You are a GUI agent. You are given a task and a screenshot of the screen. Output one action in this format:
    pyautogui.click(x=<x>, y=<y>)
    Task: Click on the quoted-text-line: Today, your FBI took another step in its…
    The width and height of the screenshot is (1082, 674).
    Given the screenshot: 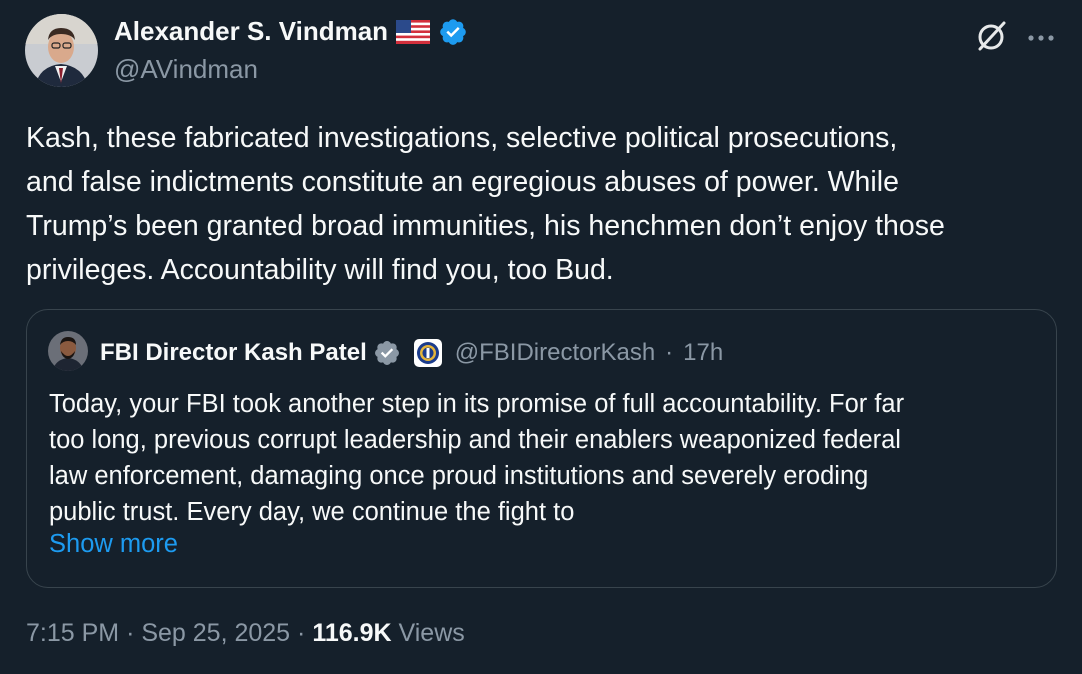 What is the action you would take?
    pyautogui.click(x=477, y=404)
    